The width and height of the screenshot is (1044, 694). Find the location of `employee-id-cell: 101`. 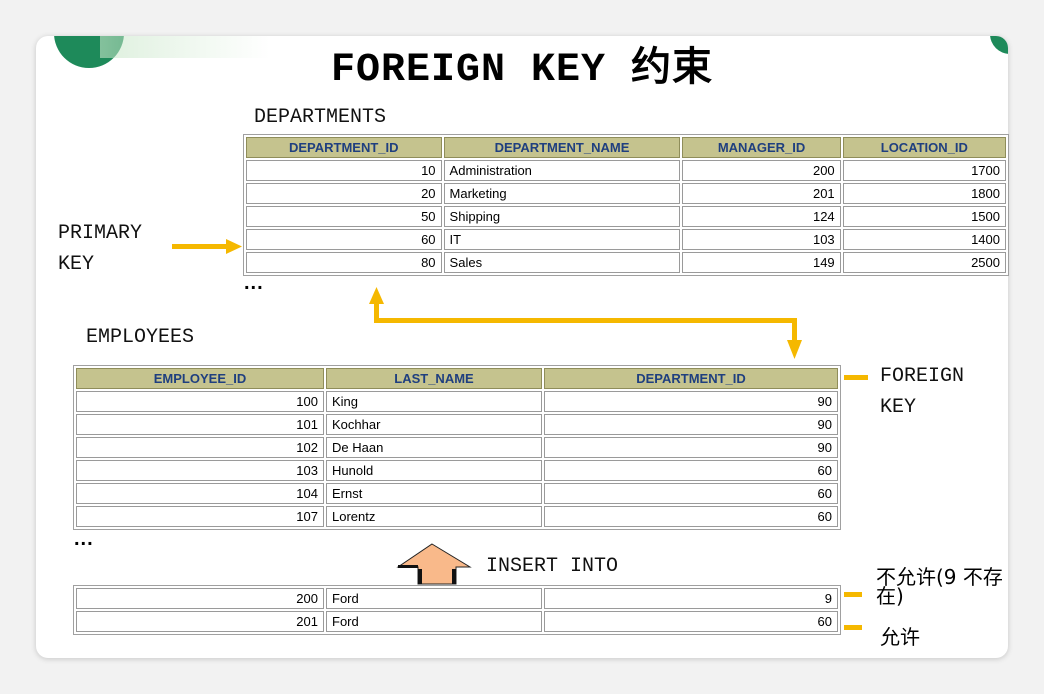

employee-id-cell: 101 is located at coordinates (200, 424).